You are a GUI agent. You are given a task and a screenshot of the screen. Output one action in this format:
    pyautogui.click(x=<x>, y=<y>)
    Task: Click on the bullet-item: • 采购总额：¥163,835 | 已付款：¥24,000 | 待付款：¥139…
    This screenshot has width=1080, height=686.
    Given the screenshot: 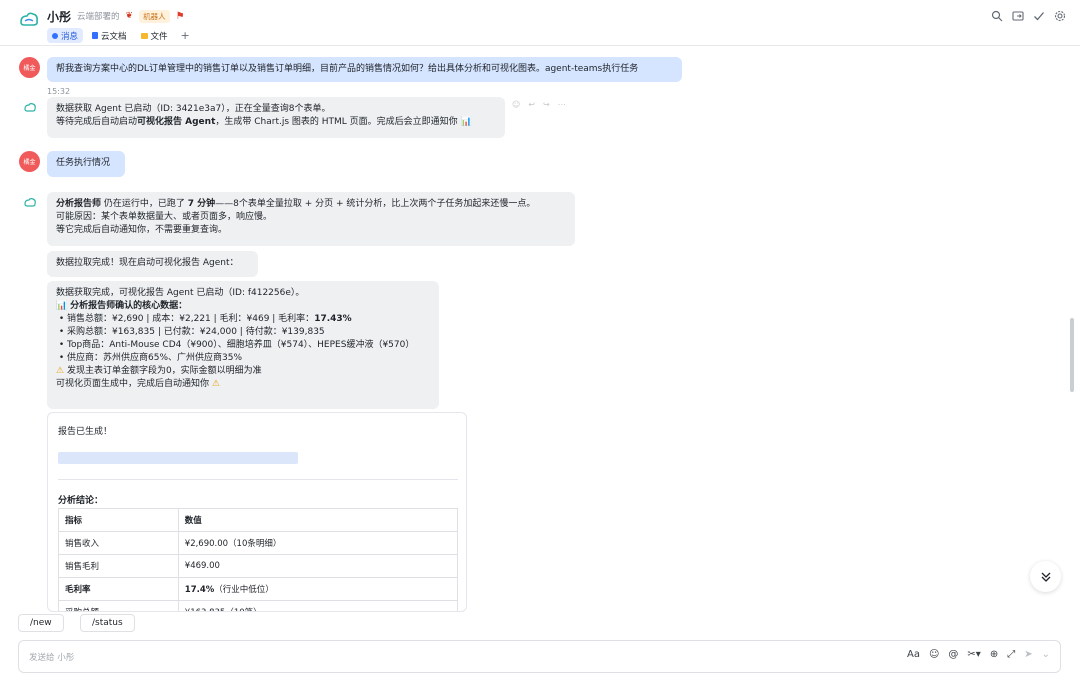 What is the action you would take?
    pyautogui.click(x=190, y=332)
    